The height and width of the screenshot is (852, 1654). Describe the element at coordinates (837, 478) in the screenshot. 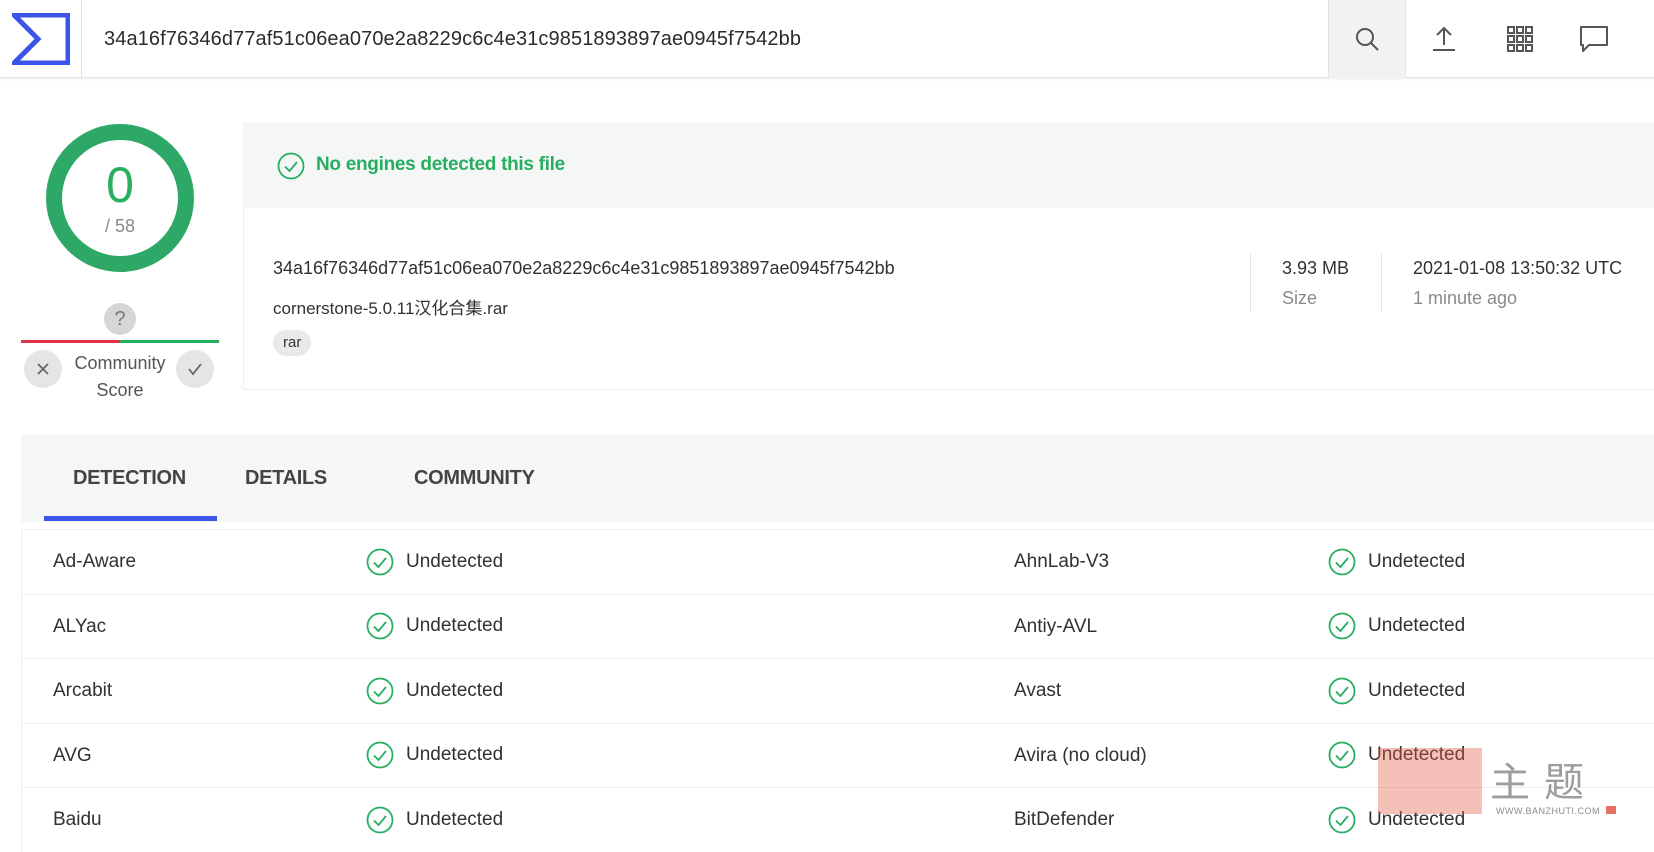

I see `report-tabs: DETECTION DETAILS COMMUNITY` at that location.